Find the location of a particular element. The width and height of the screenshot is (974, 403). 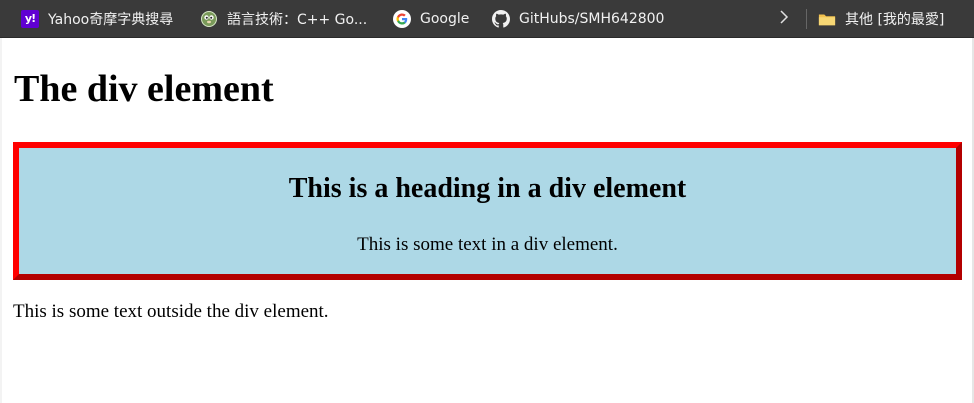

bookmark-github: GitHubs/SMH642800 is located at coordinates (578, 19).